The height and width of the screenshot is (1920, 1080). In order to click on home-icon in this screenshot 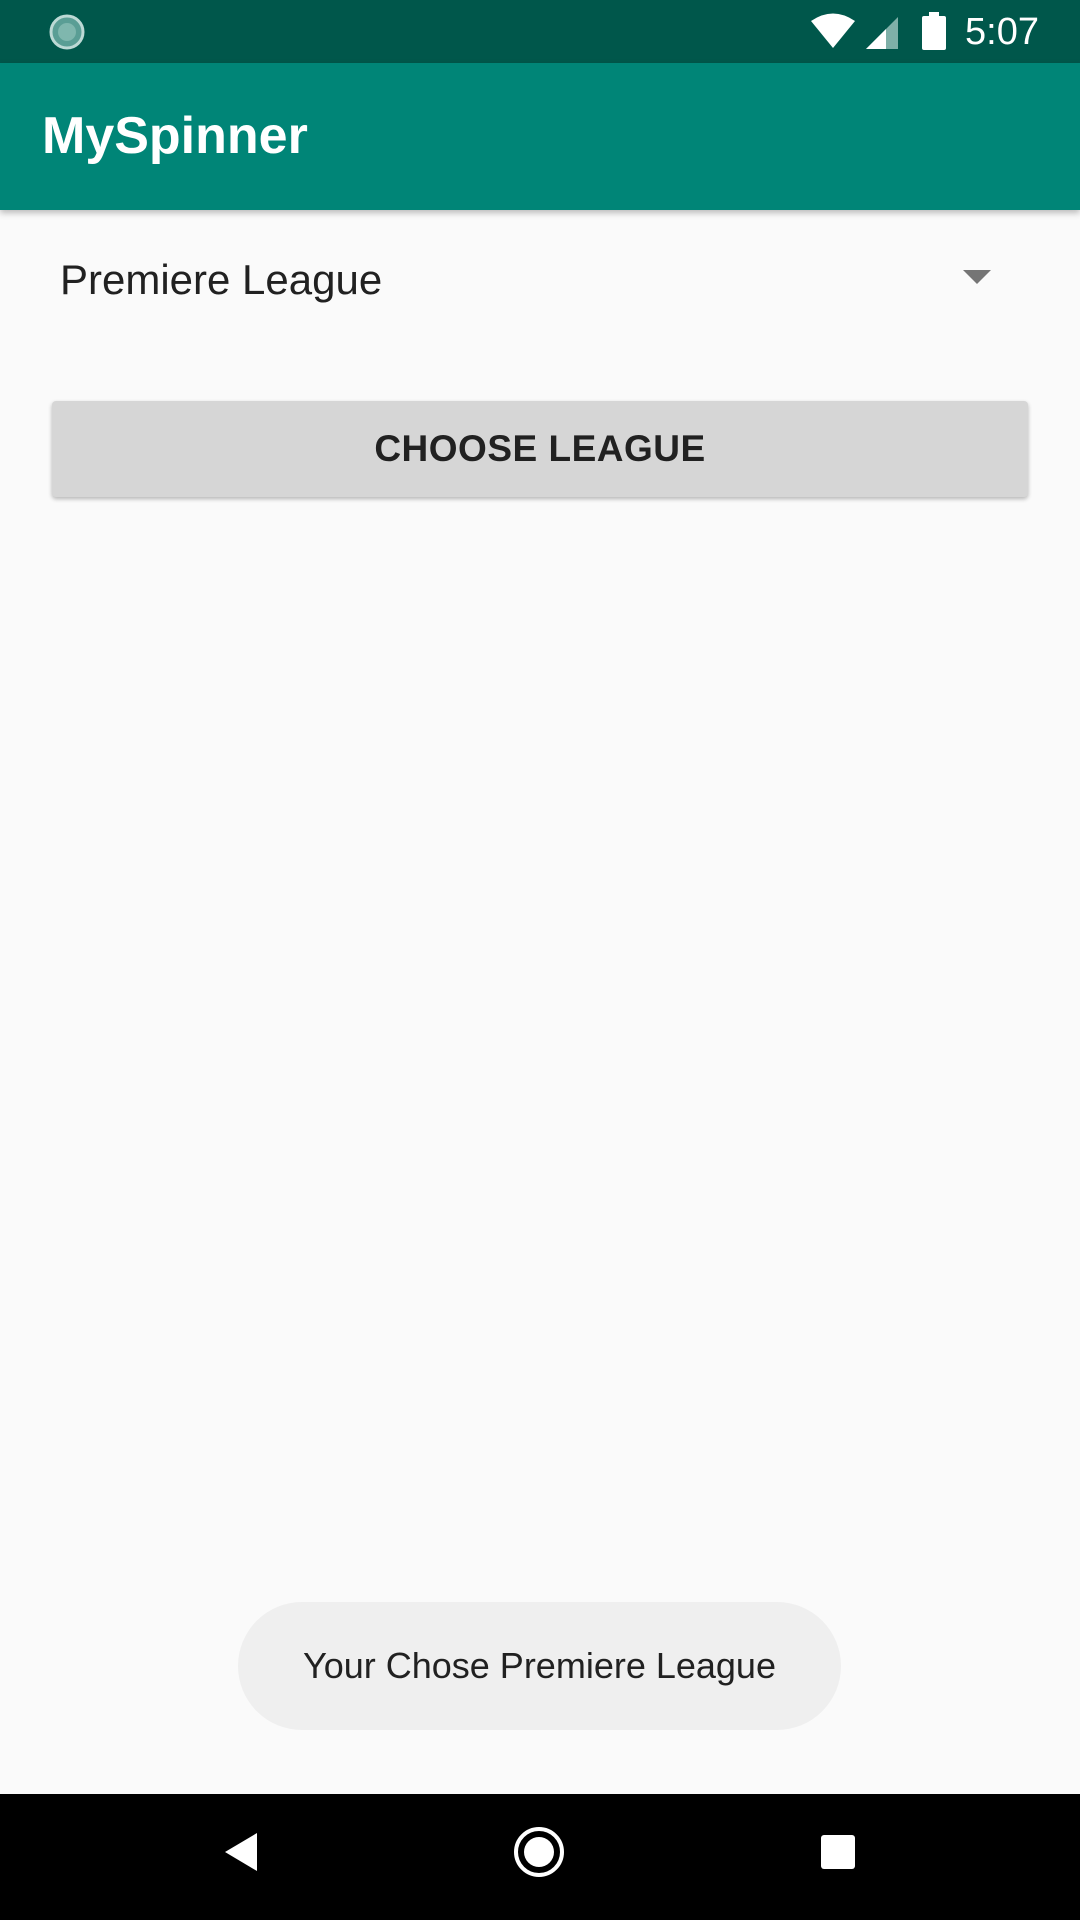, I will do `click(539, 1852)`.